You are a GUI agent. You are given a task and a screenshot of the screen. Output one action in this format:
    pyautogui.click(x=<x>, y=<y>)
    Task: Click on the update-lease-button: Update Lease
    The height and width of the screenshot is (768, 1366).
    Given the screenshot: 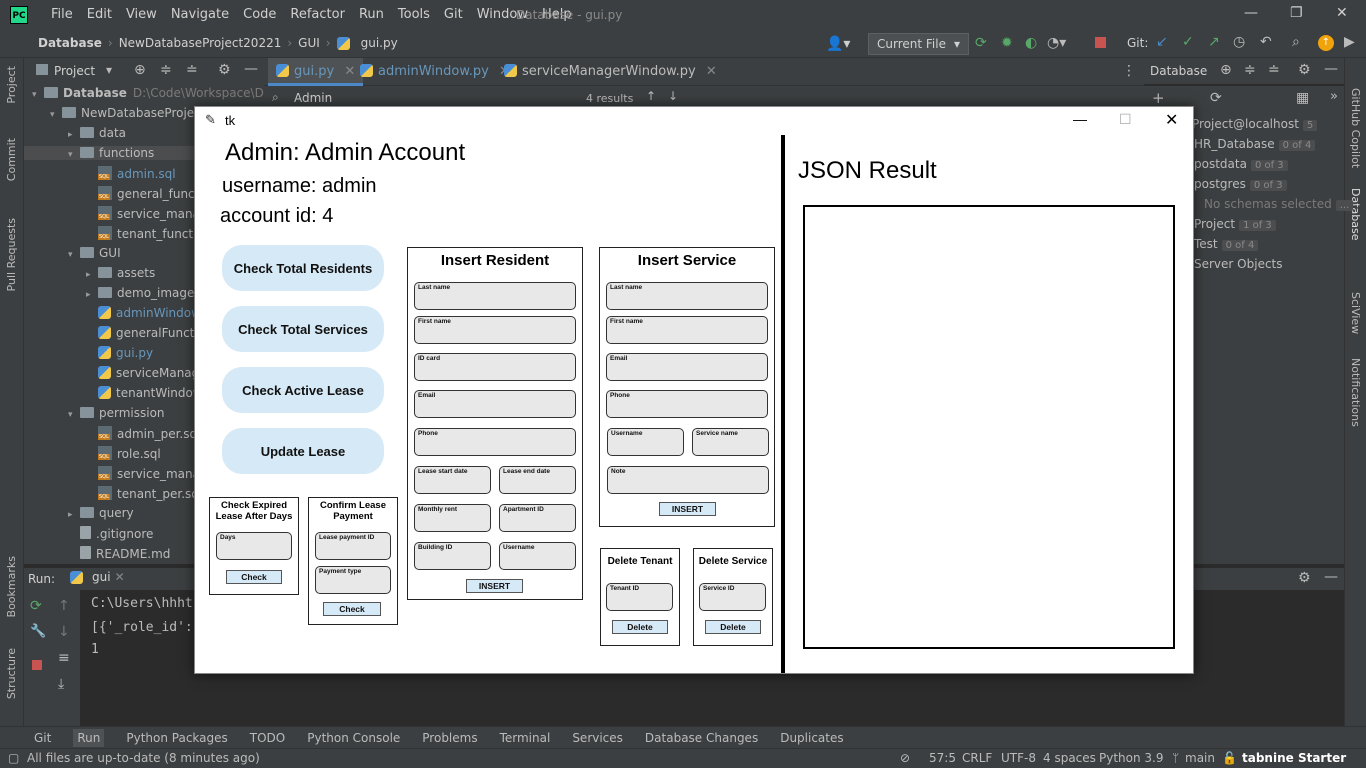 What is the action you would take?
    pyautogui.click(x=303, y=451)
    